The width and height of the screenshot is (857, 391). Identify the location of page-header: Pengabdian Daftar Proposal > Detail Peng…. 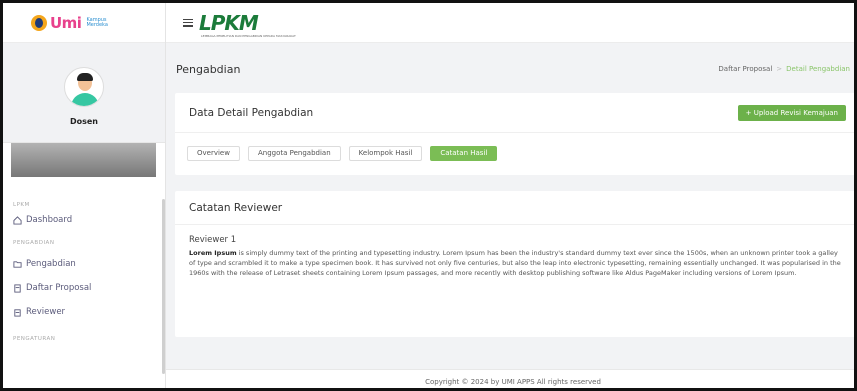
(510, 69).